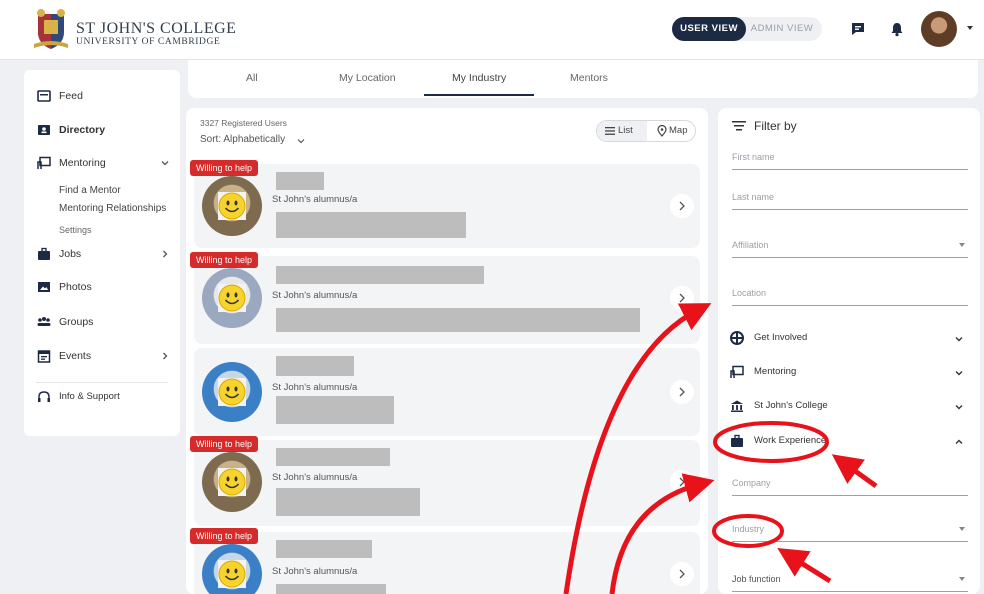 Image resolution: width=984 pixels, height=594 pixels. I want to click on support-icon, so click(44, 396).